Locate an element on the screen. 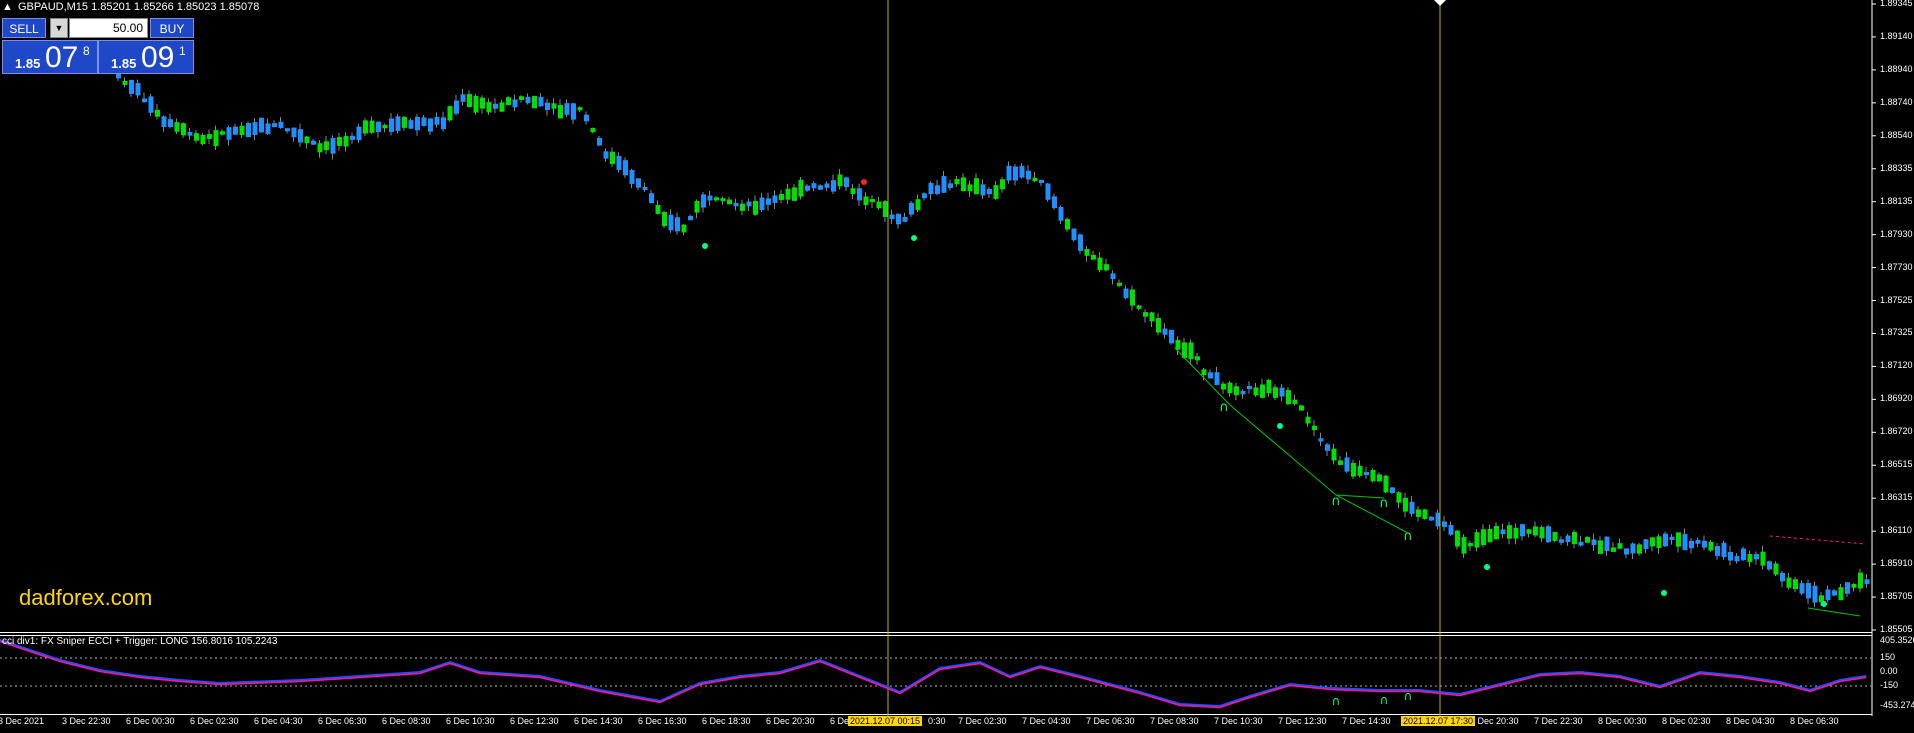  lot-dropdown-icon: ▼ is located at coordinates (59, 28).